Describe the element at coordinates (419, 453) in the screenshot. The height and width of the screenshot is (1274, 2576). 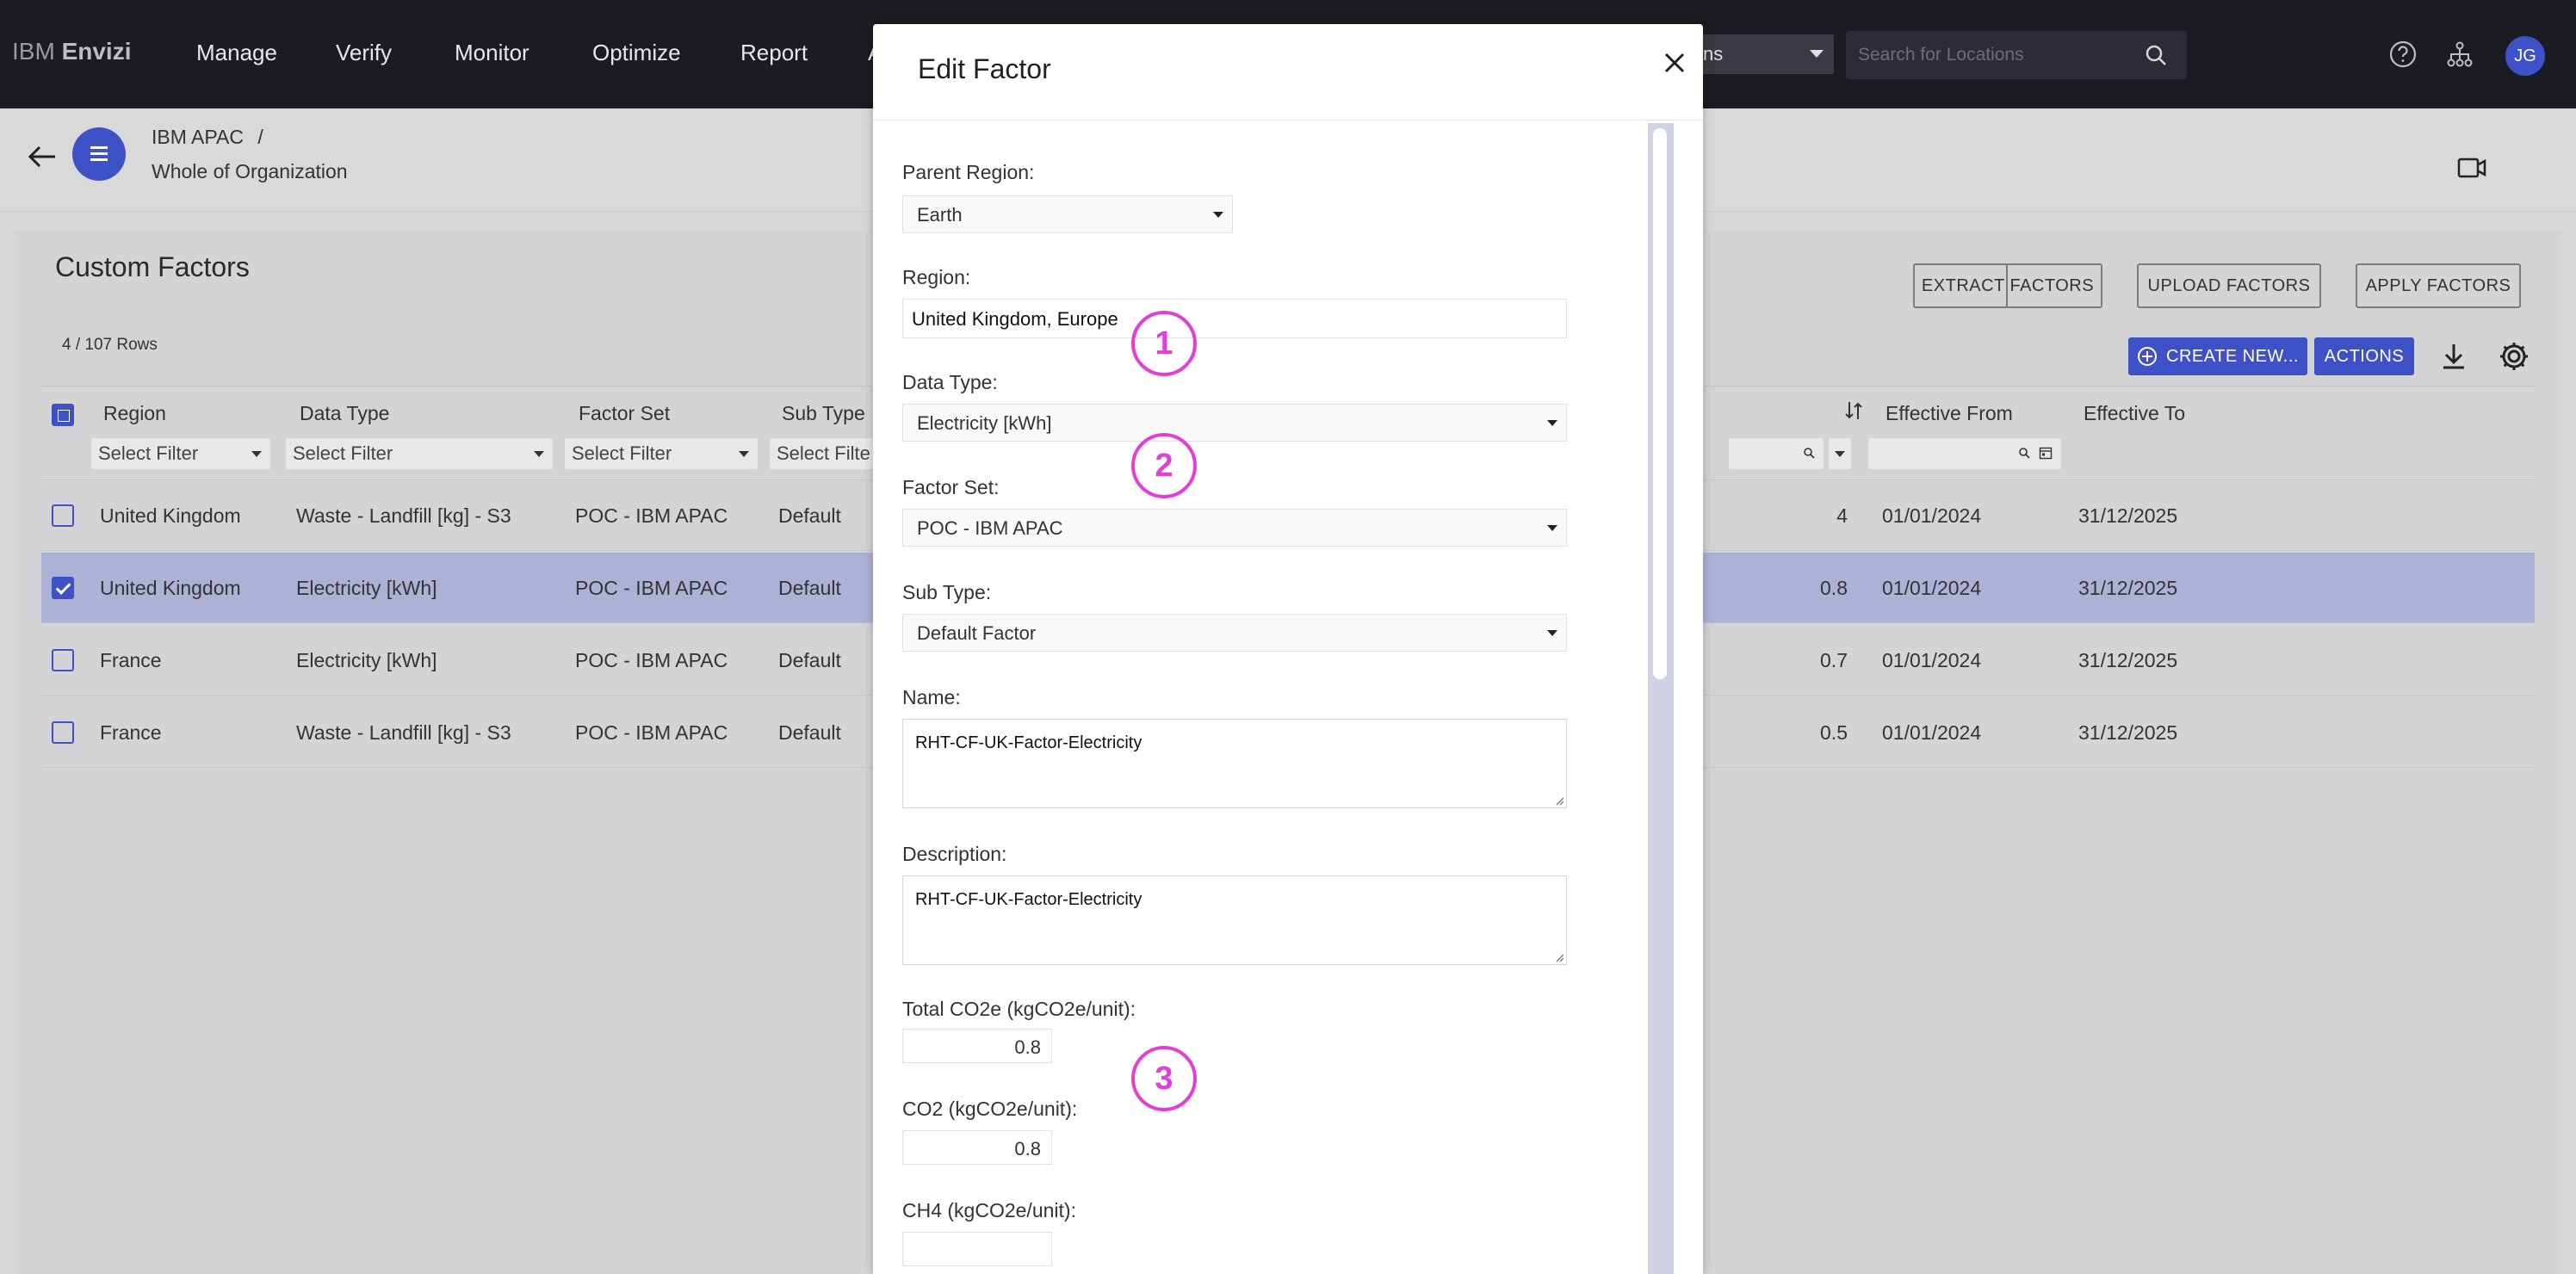
I see `filter-data-type: Select Filter` at that location.